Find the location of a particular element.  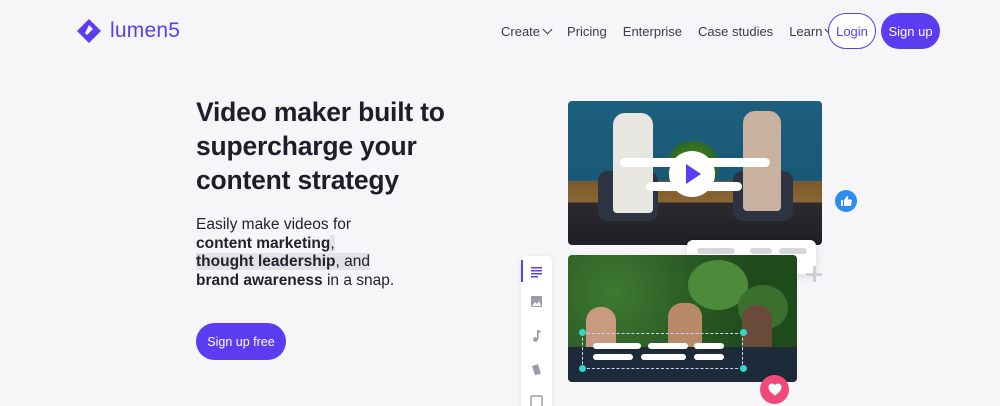

nav-case-studies-label: Case studies is located at coordinates (736, 31).